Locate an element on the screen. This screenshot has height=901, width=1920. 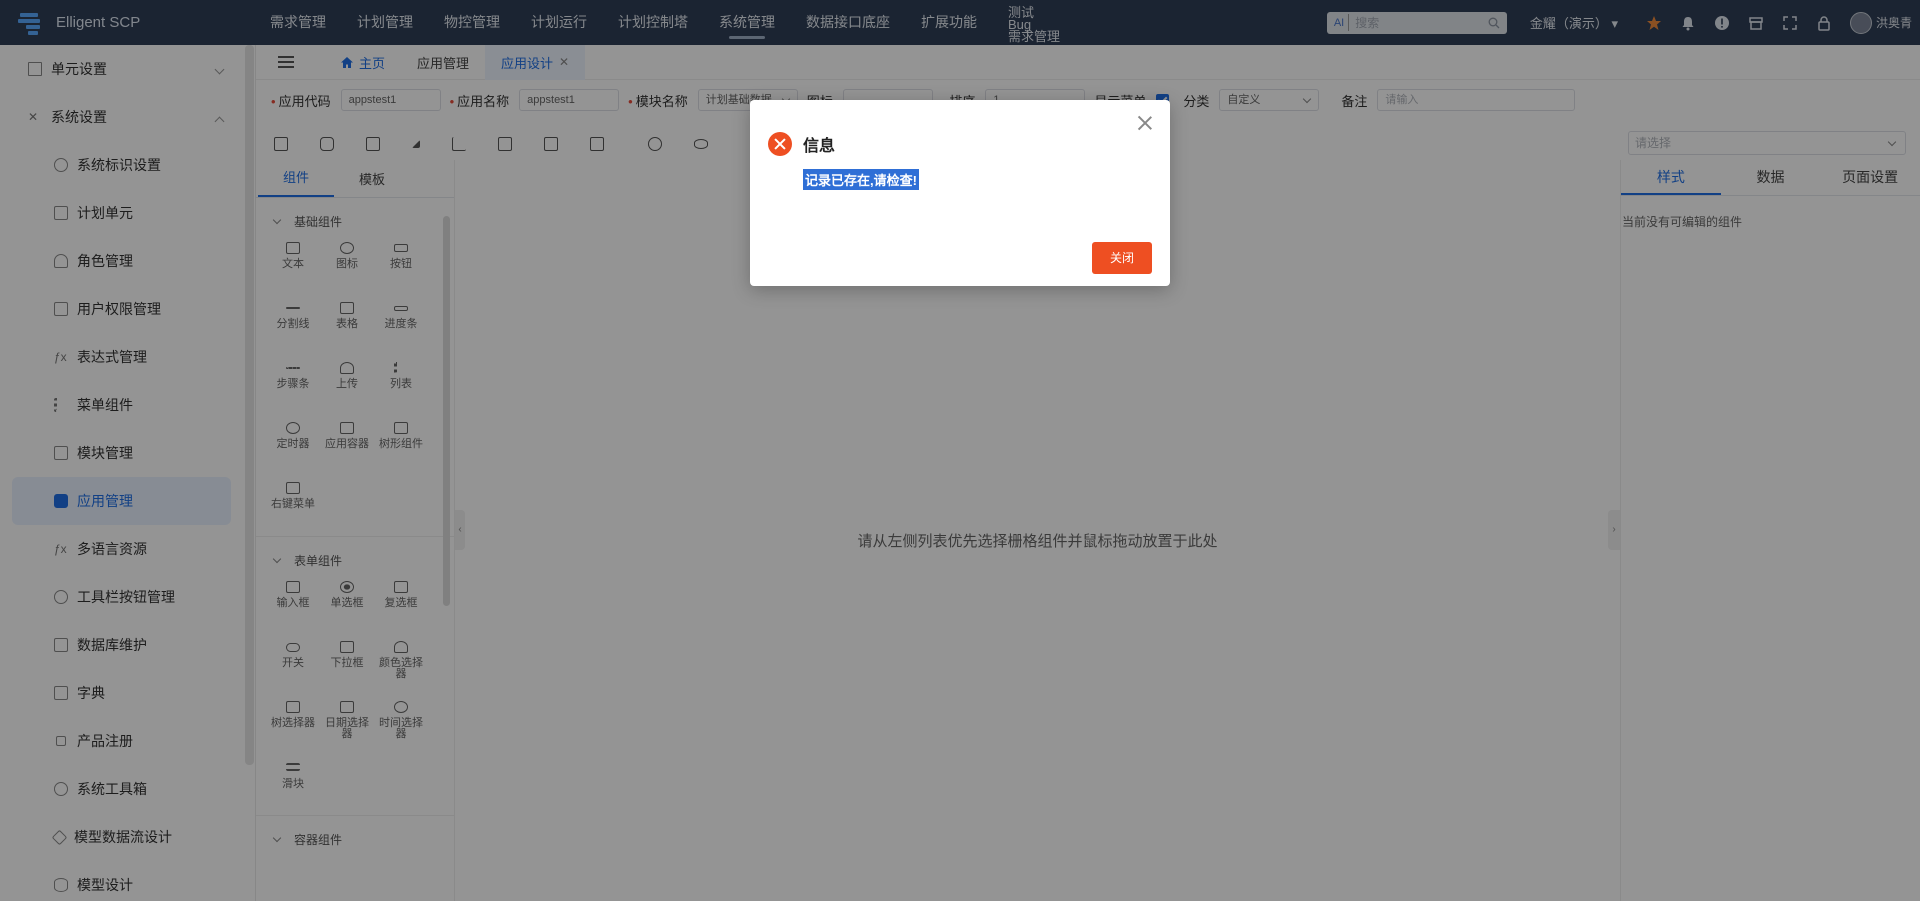
error-icon is located at coordinates (780, 144).